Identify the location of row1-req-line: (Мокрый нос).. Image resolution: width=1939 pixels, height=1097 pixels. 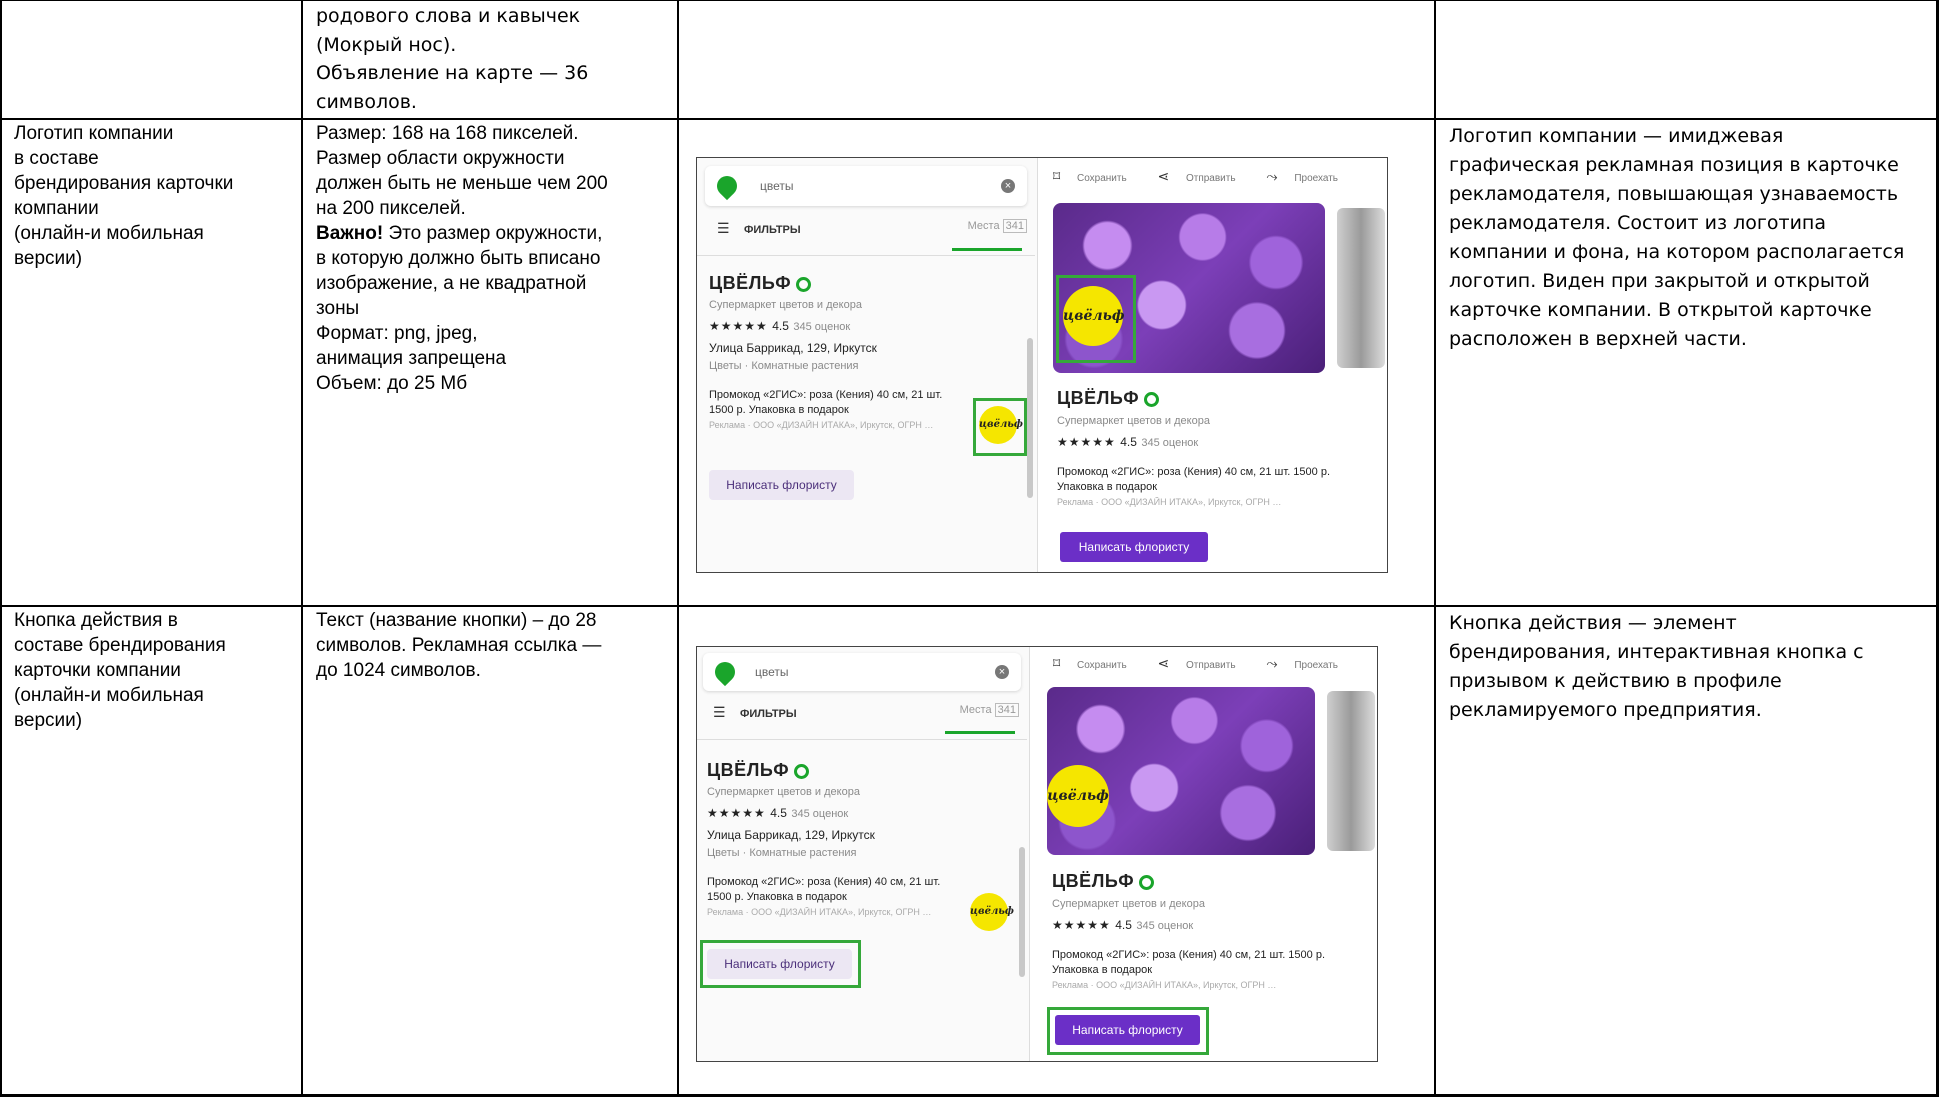
(386, 44).